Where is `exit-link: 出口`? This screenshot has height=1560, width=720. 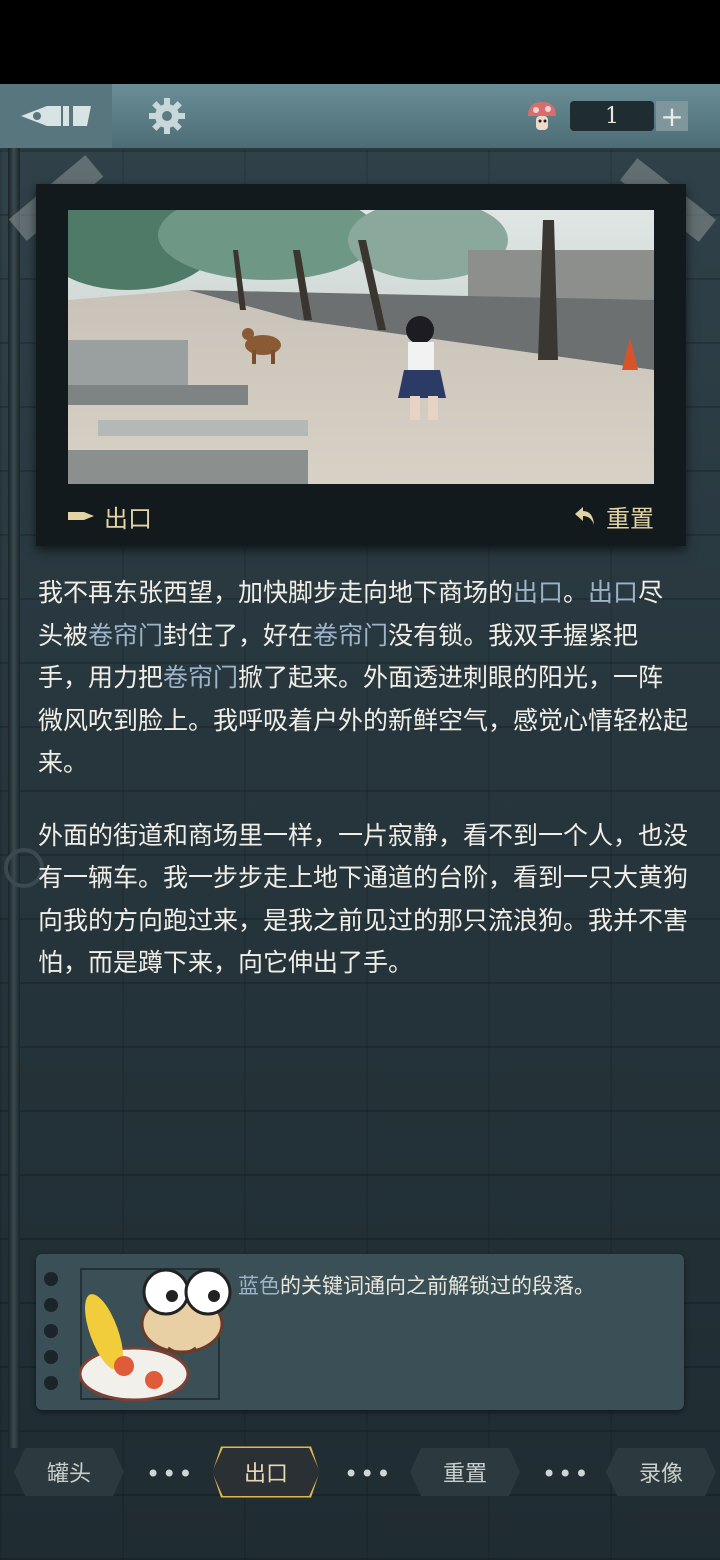 exit-link: 出口 is located at coordinates (110, 516).